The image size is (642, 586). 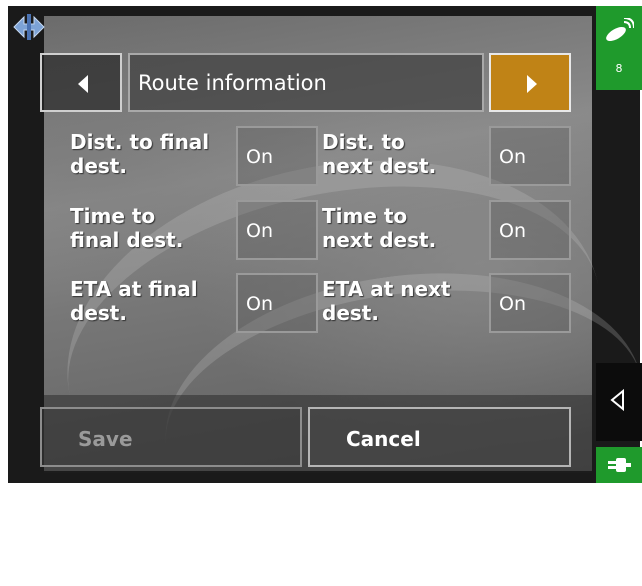 I want to click on setting-label-time-final: Time to final dest., so click(x=127, y=228).